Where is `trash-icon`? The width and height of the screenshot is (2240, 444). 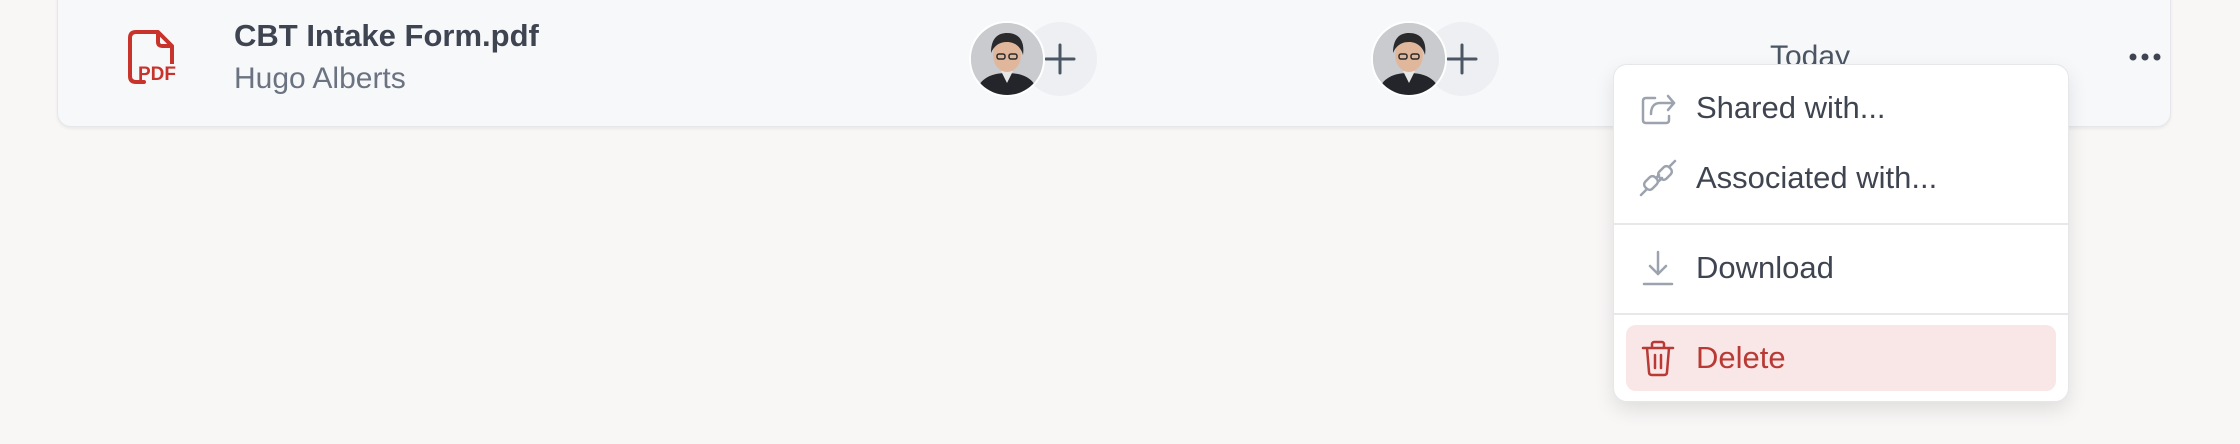 trash-icon is located at coordinates (1658, 358).